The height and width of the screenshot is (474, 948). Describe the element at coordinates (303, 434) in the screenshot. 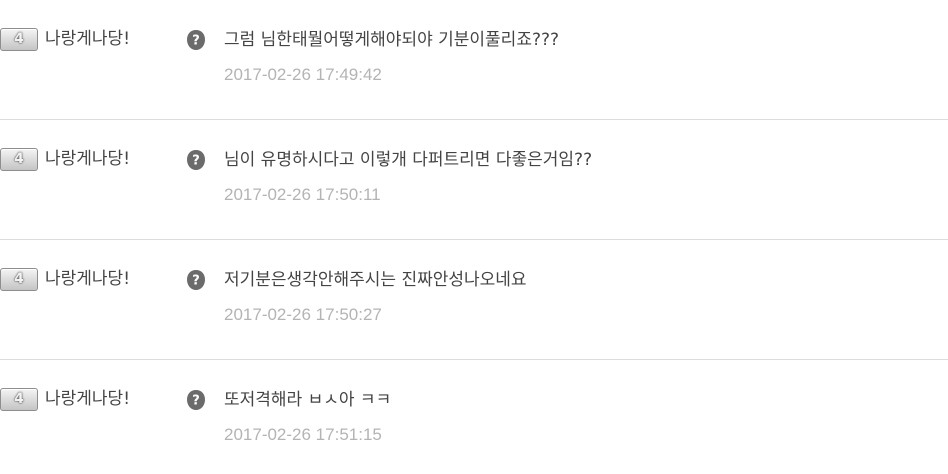

I see `comment-timestamp: 2017-02-26 17:51:15` at that location.